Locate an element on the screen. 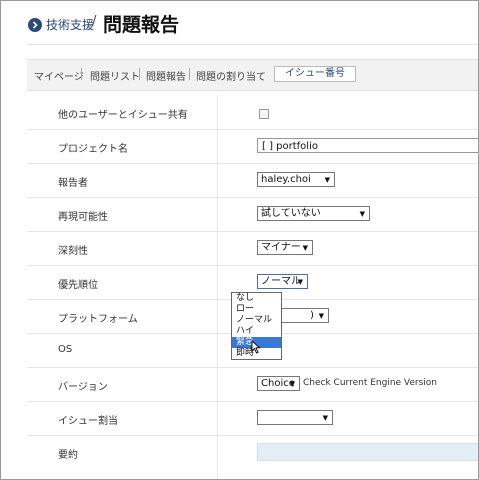 Image resolution: width=479 pixels, height=480 pixels. os-label: OS is located at coordinates (65, 349).